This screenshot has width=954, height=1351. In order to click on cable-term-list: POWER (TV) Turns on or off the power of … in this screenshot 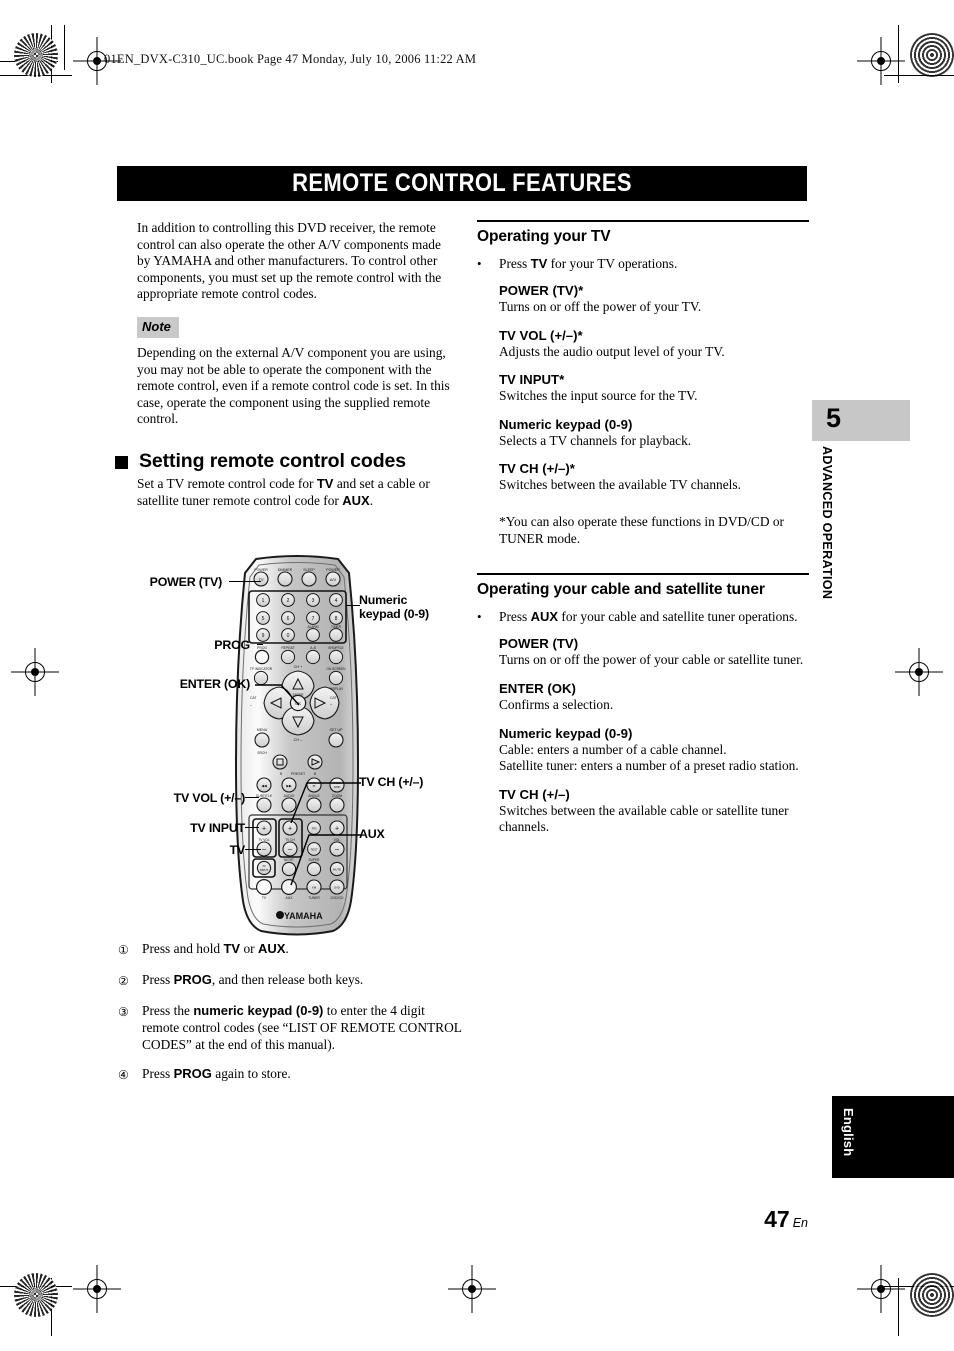, I will do `click(654, 731)`.